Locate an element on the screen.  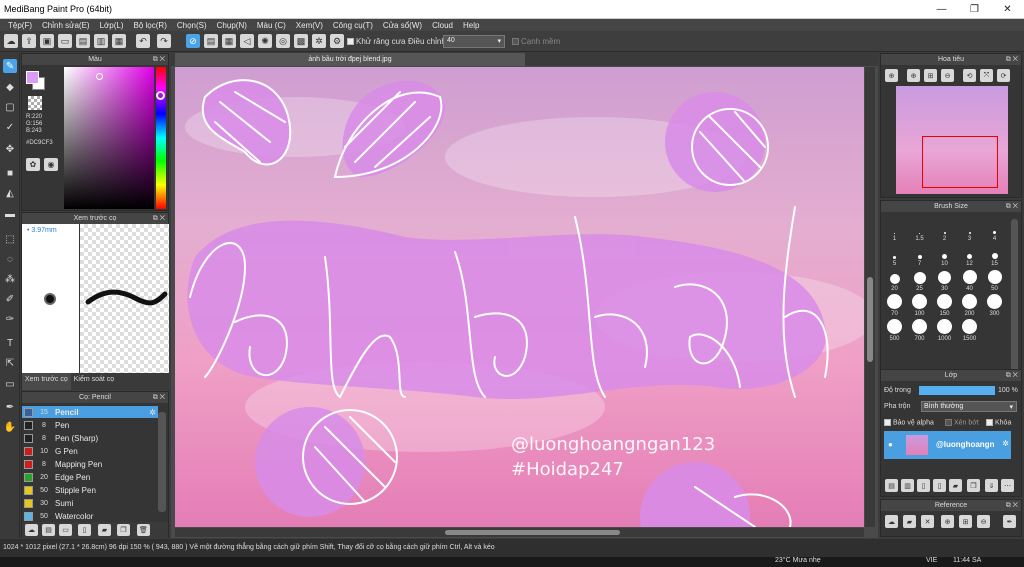
move-tool-icon: ✥ is located at coordinates (10, 149).